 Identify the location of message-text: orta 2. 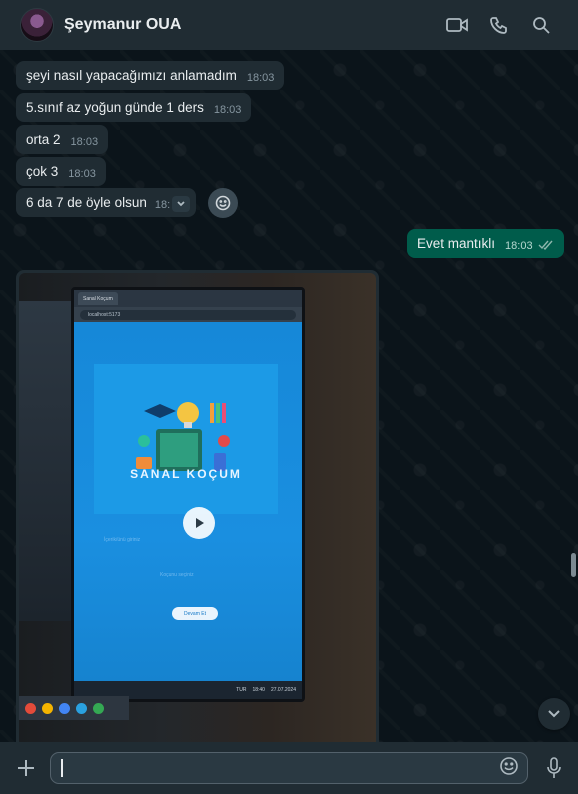
(43, 139).